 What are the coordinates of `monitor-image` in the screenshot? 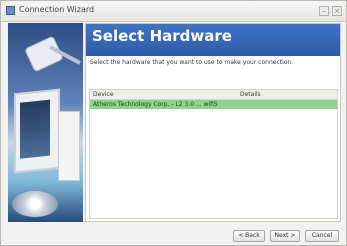 It's located at (37, 131).